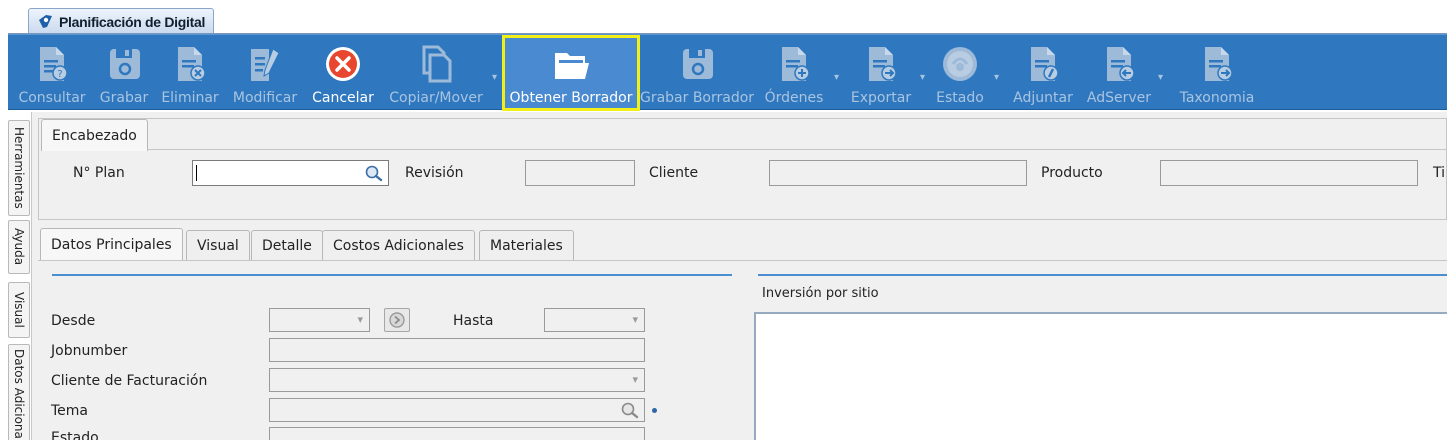  I want to click on obtener-borrador-button: Obtener Borrador, so click(571, 73).